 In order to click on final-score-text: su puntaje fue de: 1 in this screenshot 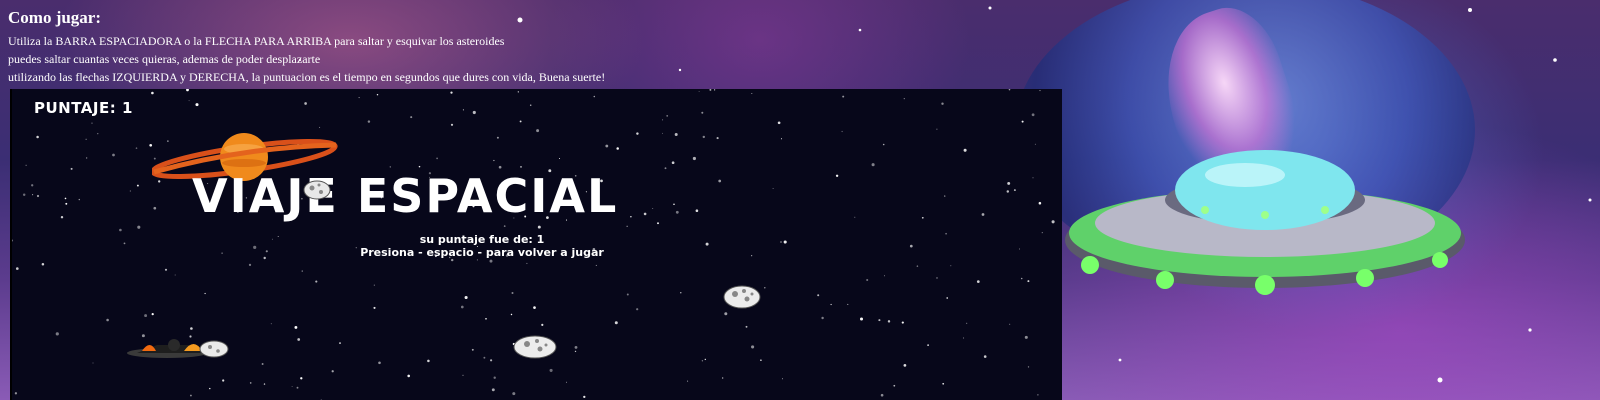, I will do `click(482, 239)`.